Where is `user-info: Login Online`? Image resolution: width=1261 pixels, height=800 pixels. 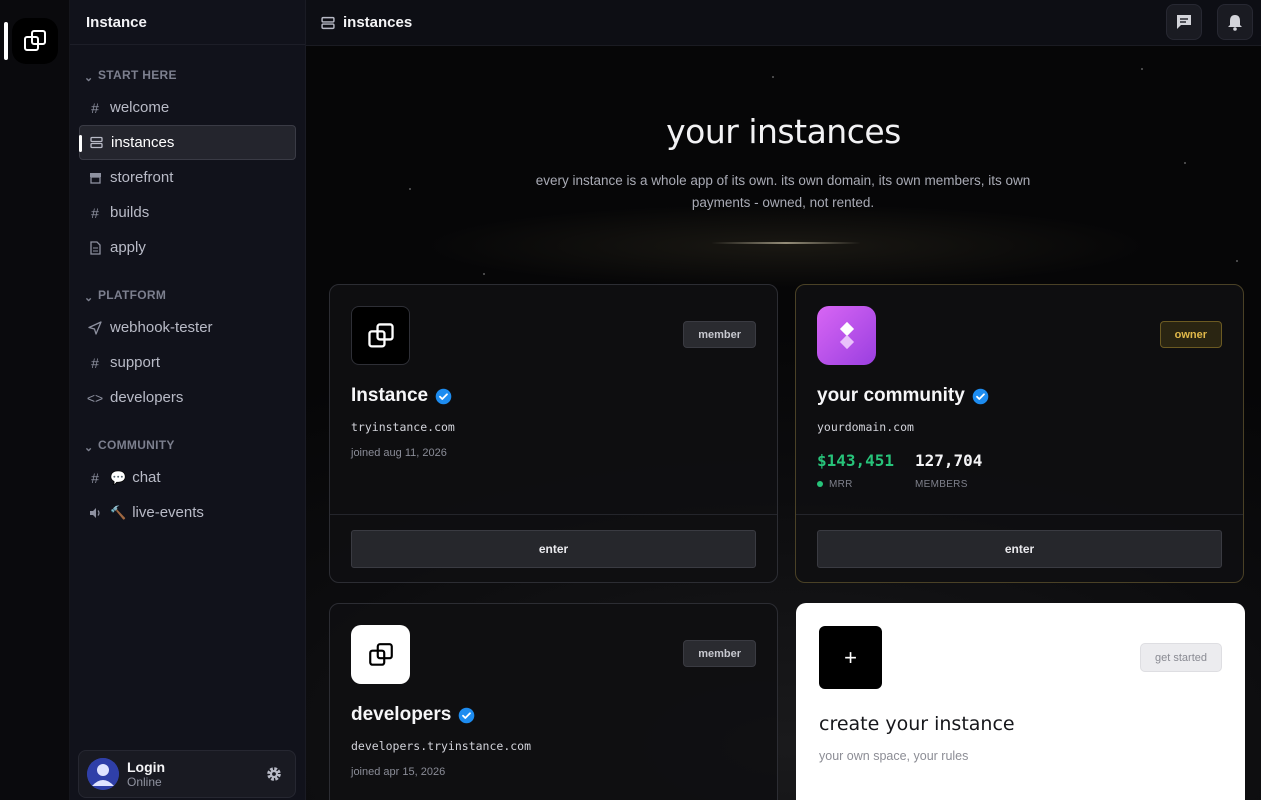 user-info: Login Online is located at coordinates (146, 774).